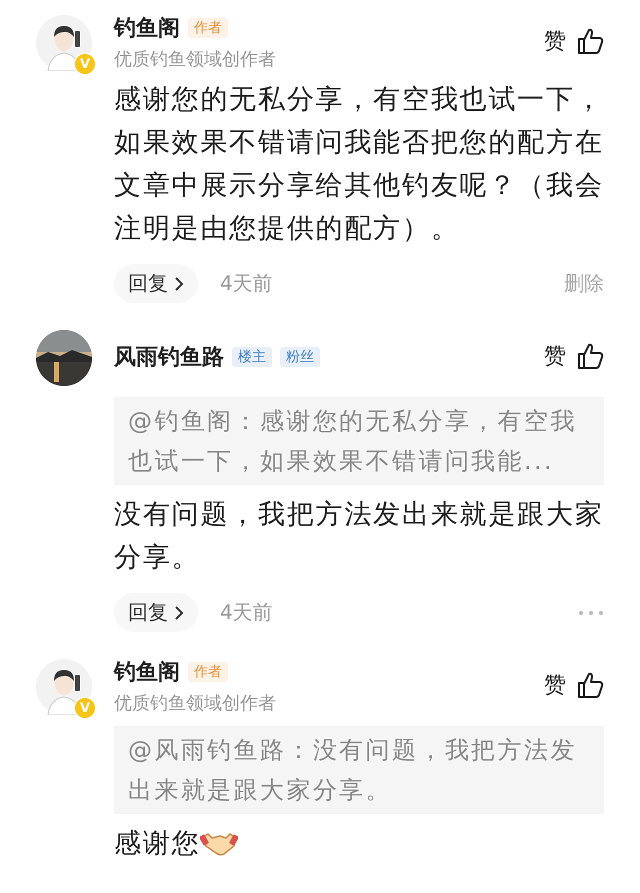 This screenshot has height=893, width=640. What do you see at coordinates (591, 613) in the screenshot?
I see `more-icon` at bounding box center [591, 613].